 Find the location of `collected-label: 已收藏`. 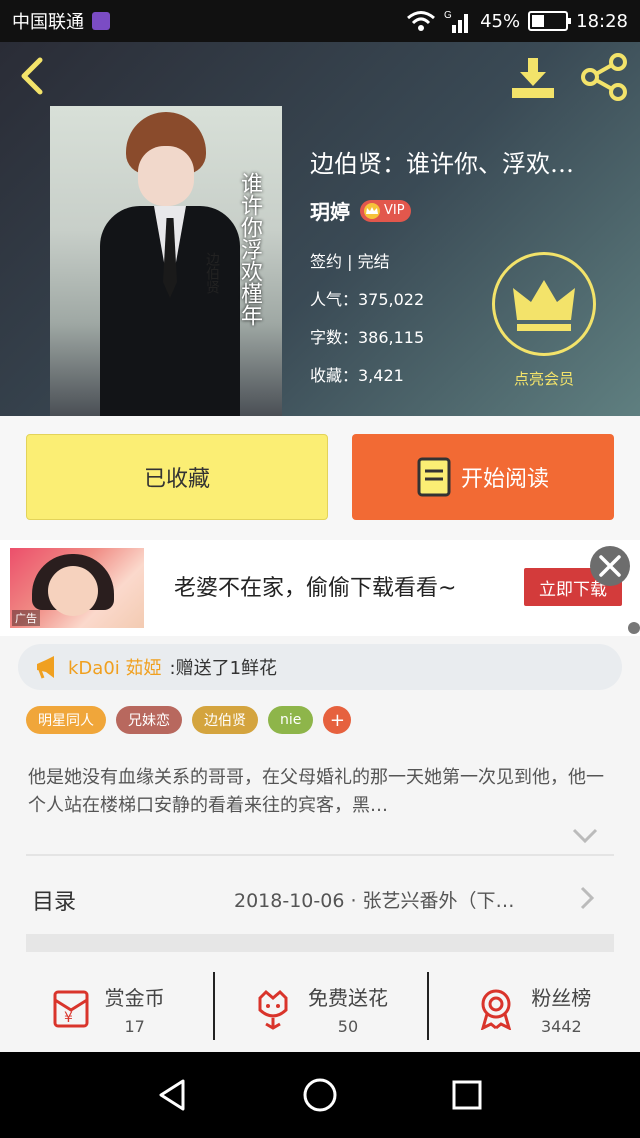

collected-label: 已收藏 is located at coordinates (176, 479).